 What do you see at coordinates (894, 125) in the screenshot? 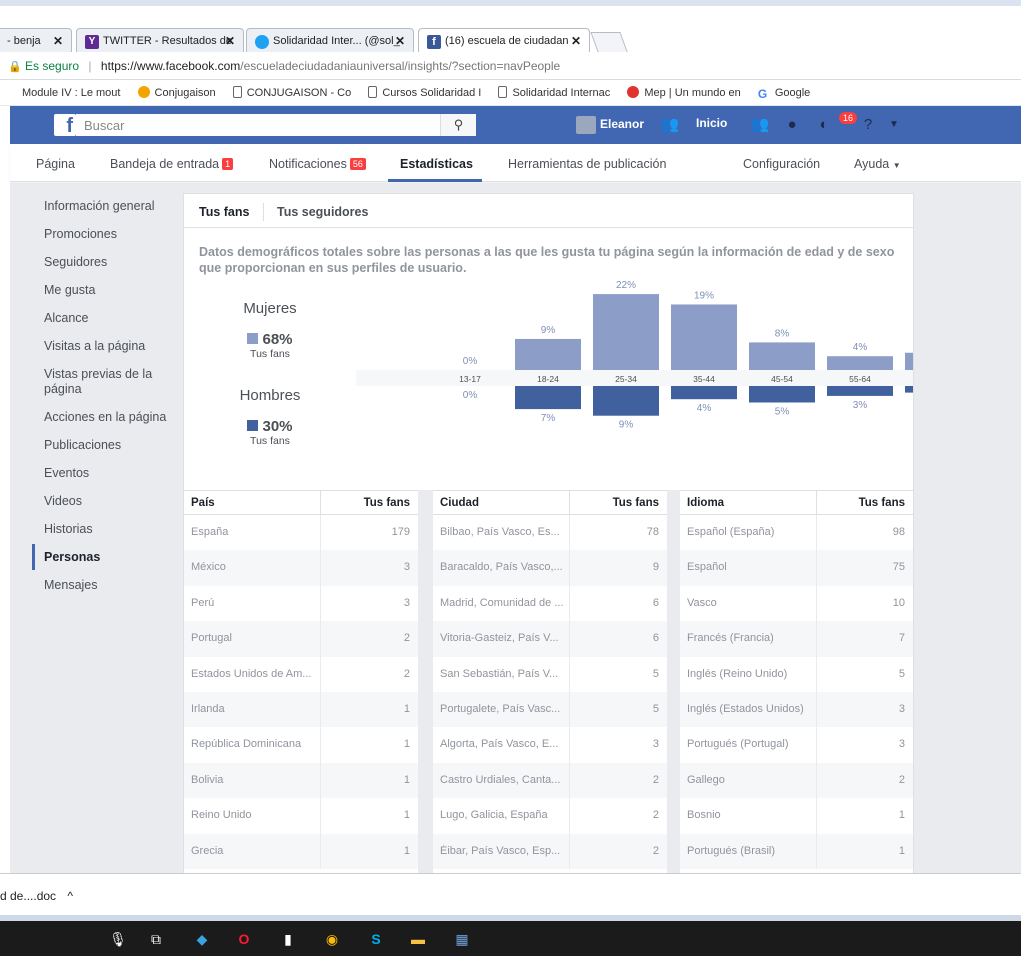
I see `caret-down-icon: ▼` at bounding box center [894, 125].